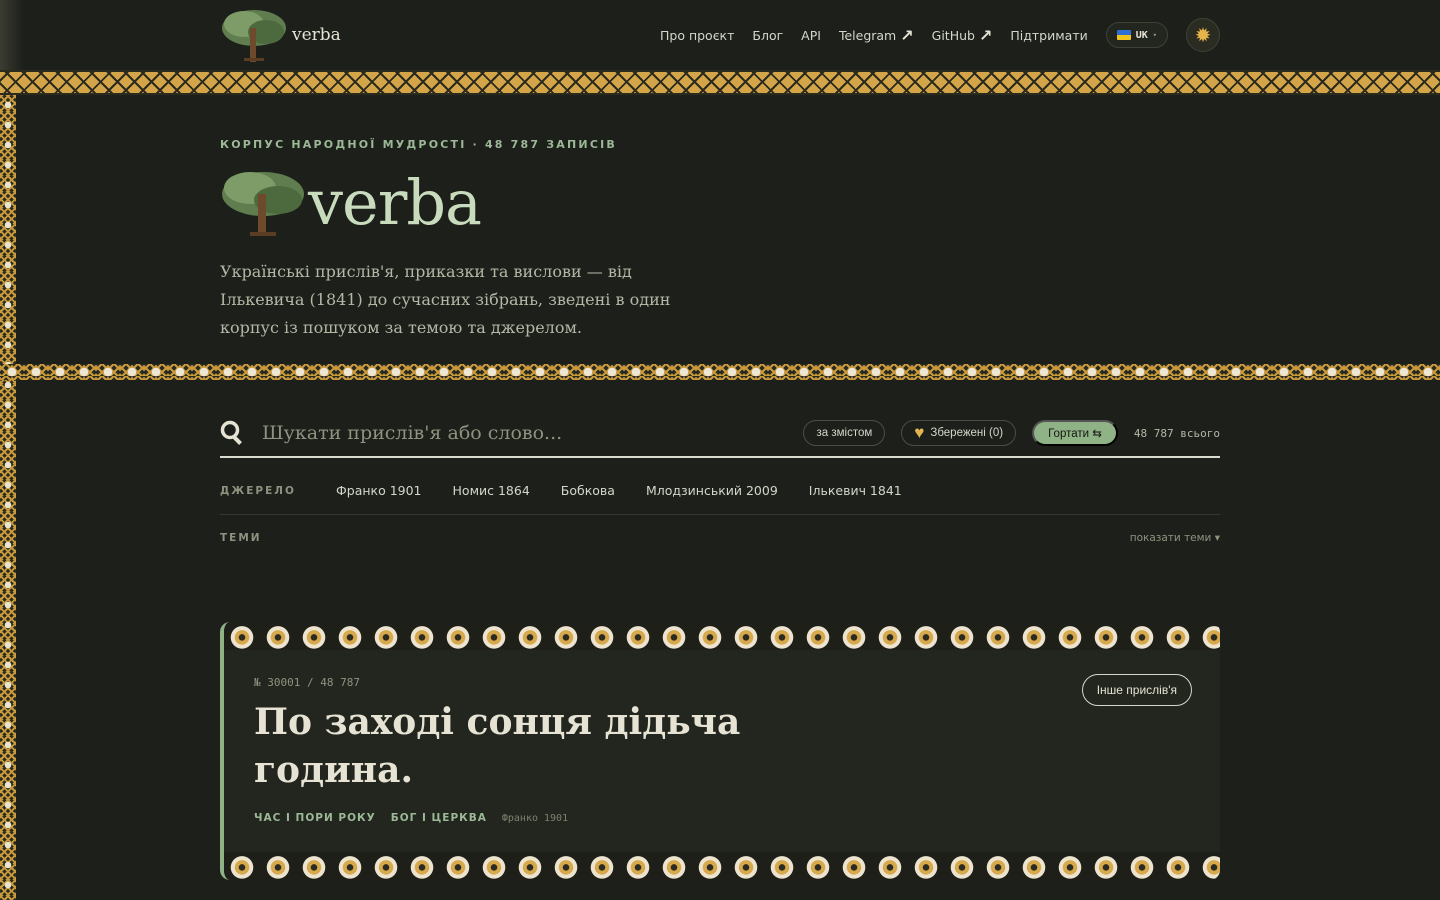 The image size is (1440, 900). Describe the element at coordinates (315, 818) in the screenshot. I see `tag-time-seasons: ЧАС І ПОРИ РОКУ` at that location.